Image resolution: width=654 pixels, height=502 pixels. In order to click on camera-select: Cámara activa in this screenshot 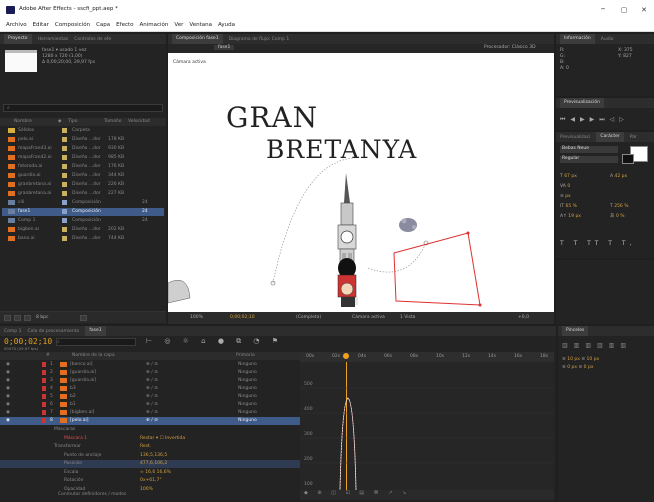, I will do `click(368, 317)`.